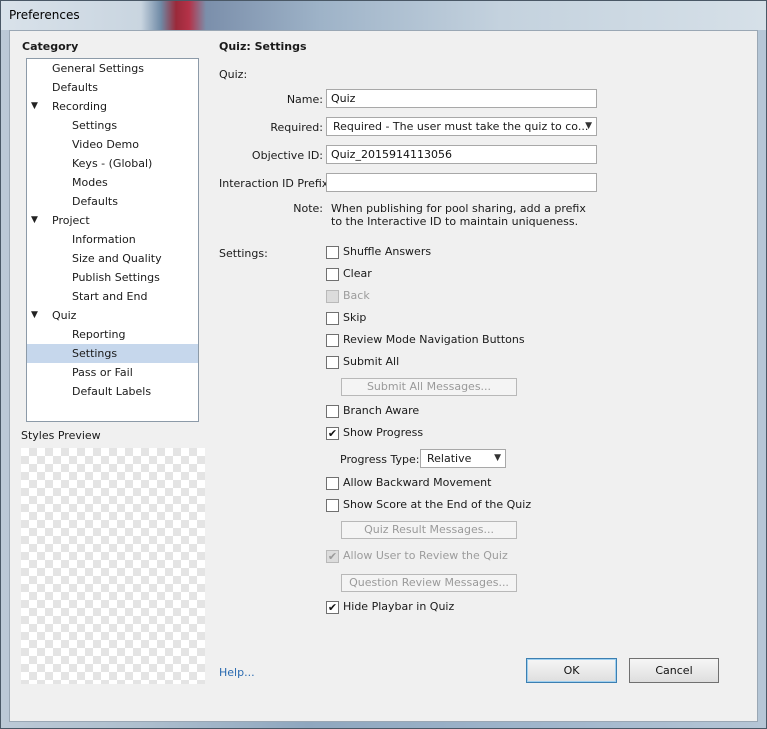 The width and height of the screenshot is (767, 729). Describe the element at coordinates (357, 273) in the screenshot. I see `checkbox-label: Clear` at that location.